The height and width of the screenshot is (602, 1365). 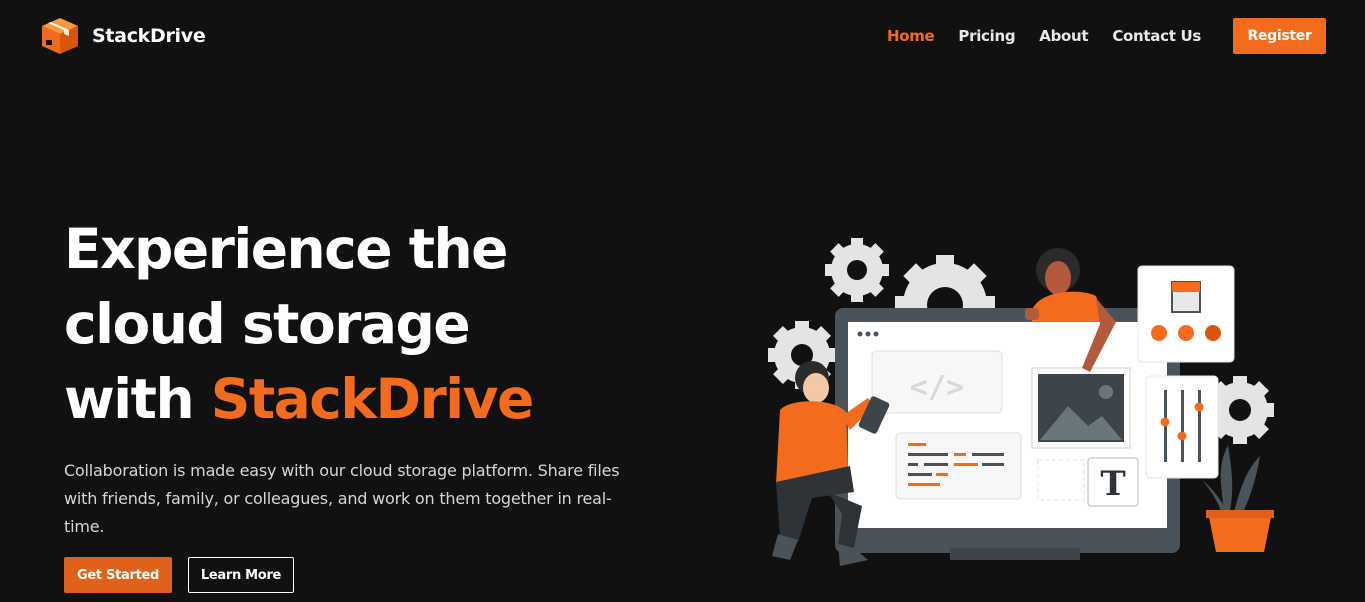 What do you see at coordinates (937, 387) in the screenshot?
I see `code-window-label: </>` at bounding box center [937, 387].